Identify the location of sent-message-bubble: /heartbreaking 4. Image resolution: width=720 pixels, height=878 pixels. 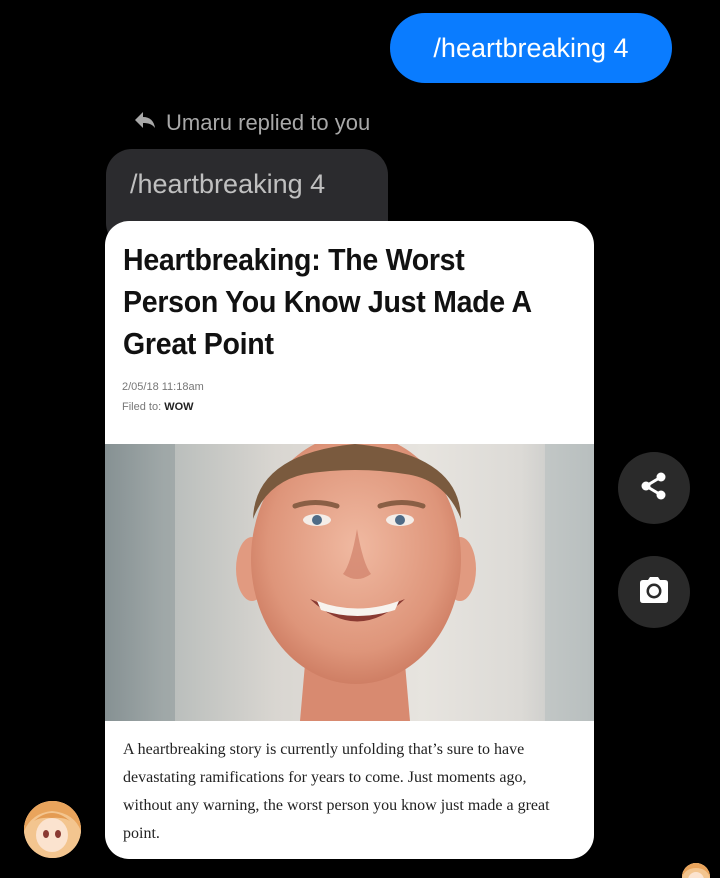
(531, 48).